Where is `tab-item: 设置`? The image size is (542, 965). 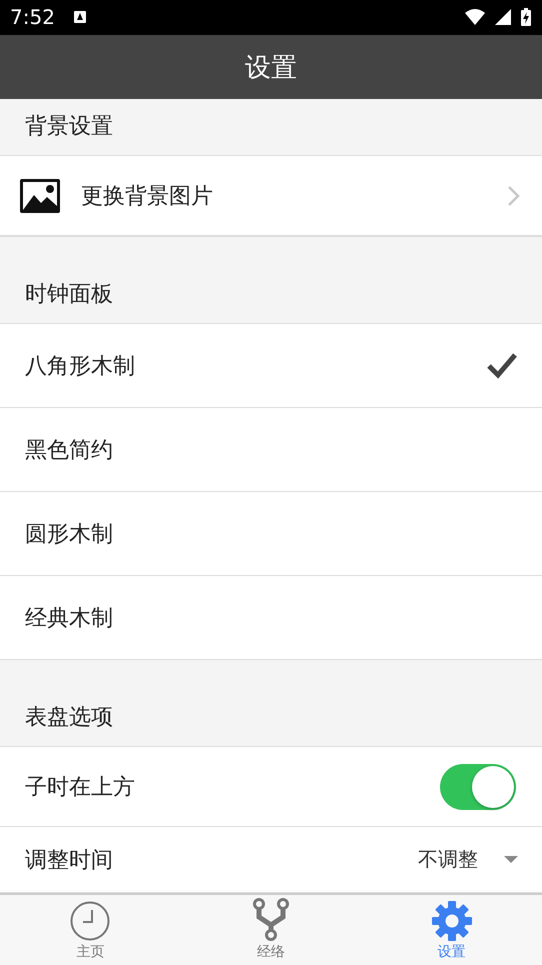
tab-item: 设置 is located at coordinates (451, 930).